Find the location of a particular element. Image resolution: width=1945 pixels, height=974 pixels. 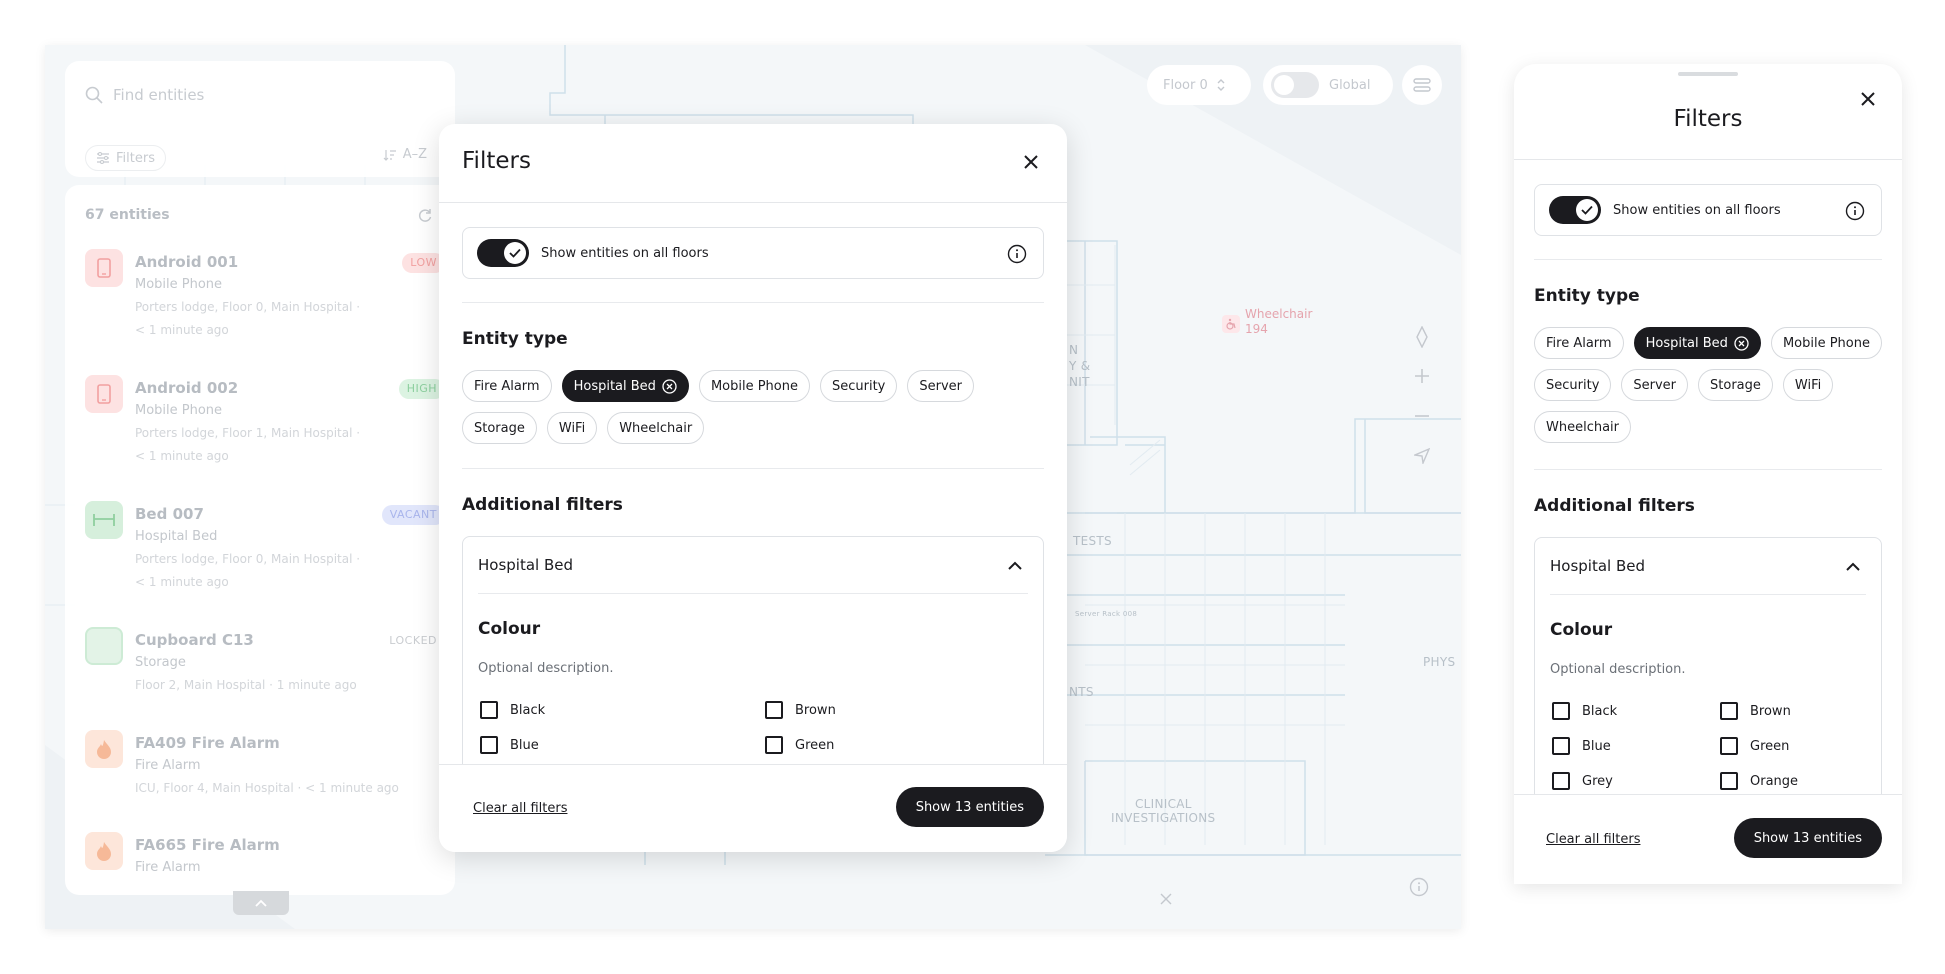

entity-location: Porters lodge, Floor 0, Main Hospital · is located at coordinates (248, 307).